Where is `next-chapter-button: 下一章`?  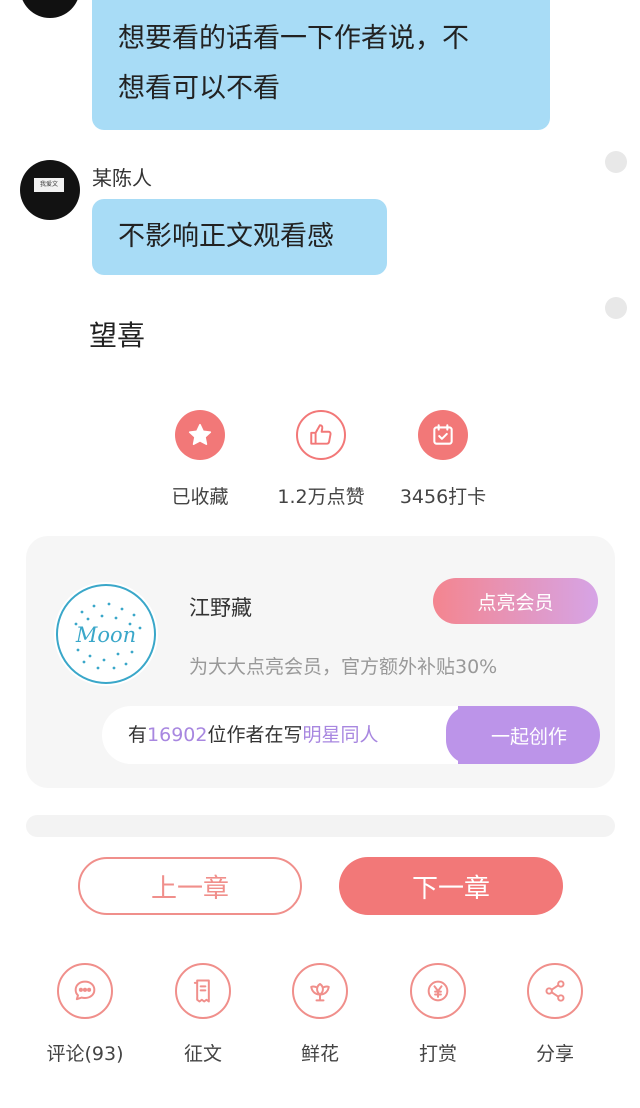 next-chapter-button: 下一章 is located at coordinates (451, 886).